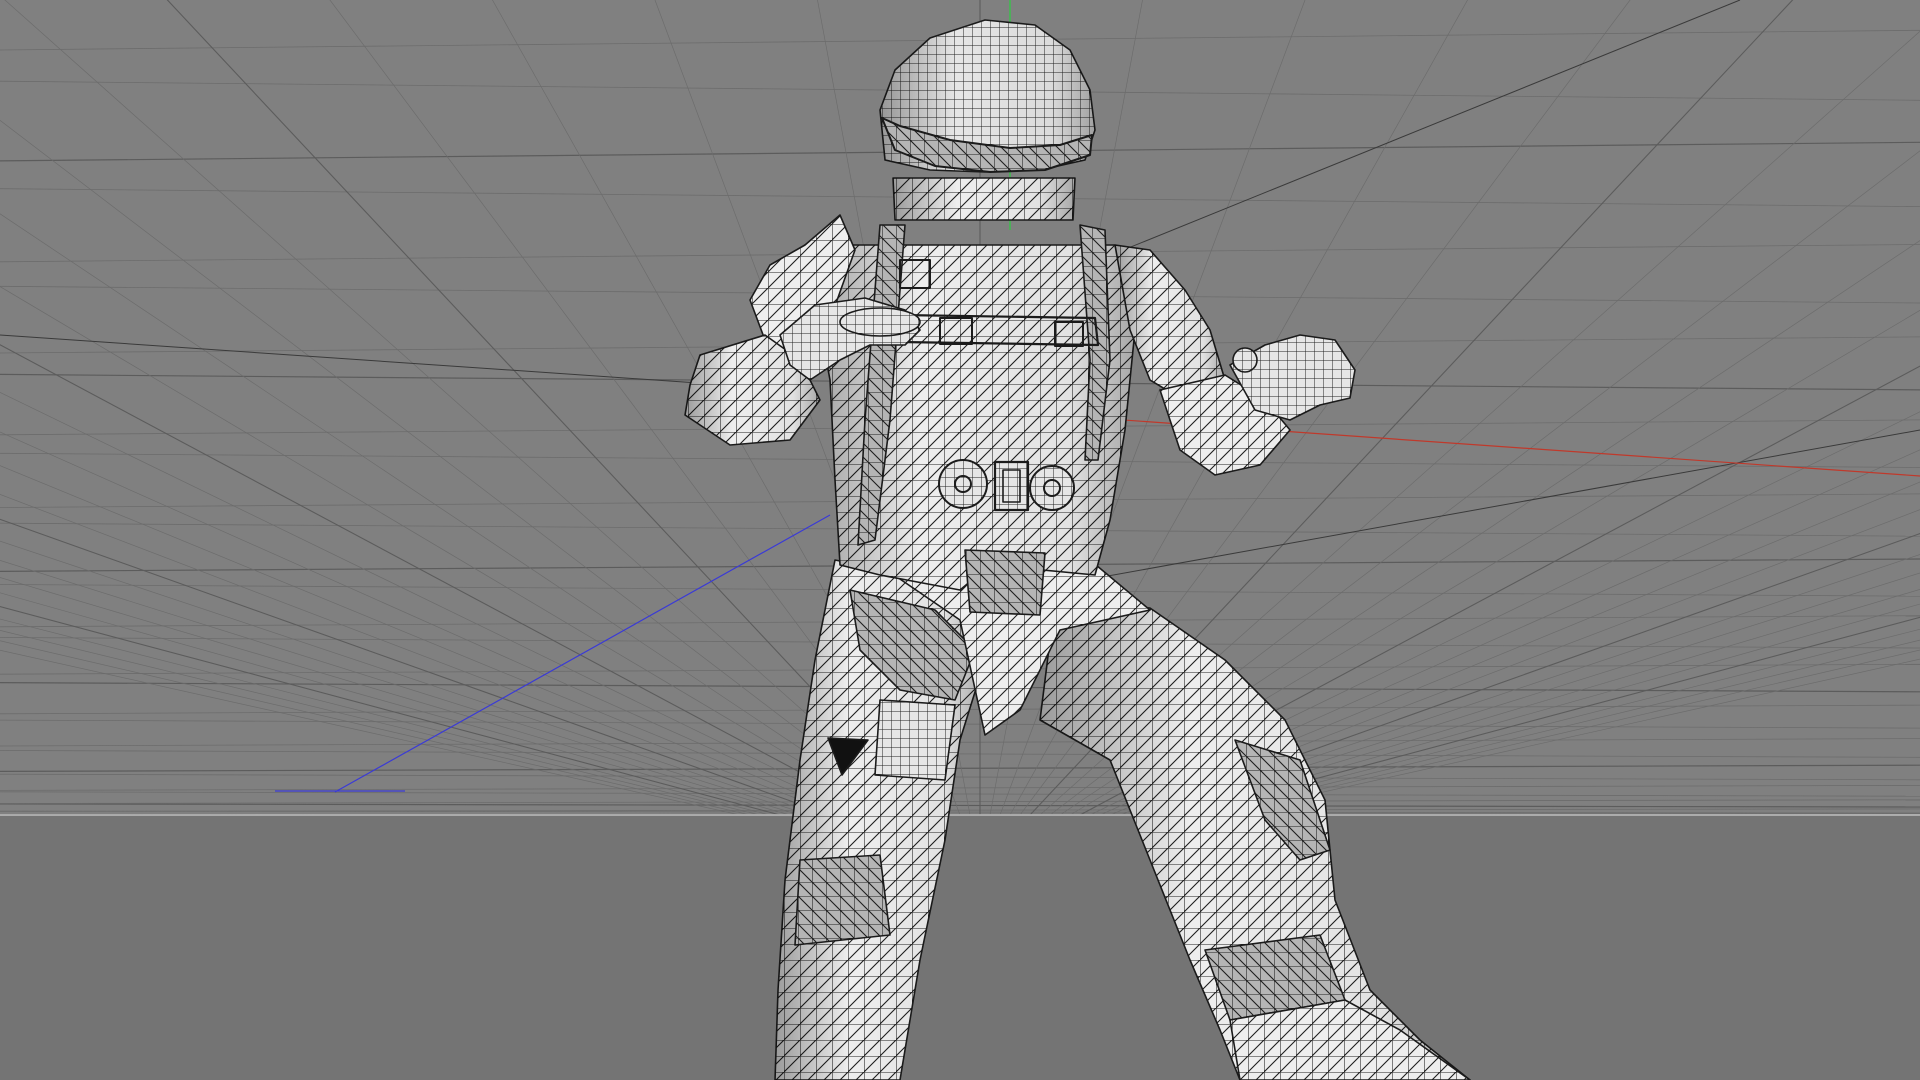  I want to click on left-fingers, so click(880, 322).